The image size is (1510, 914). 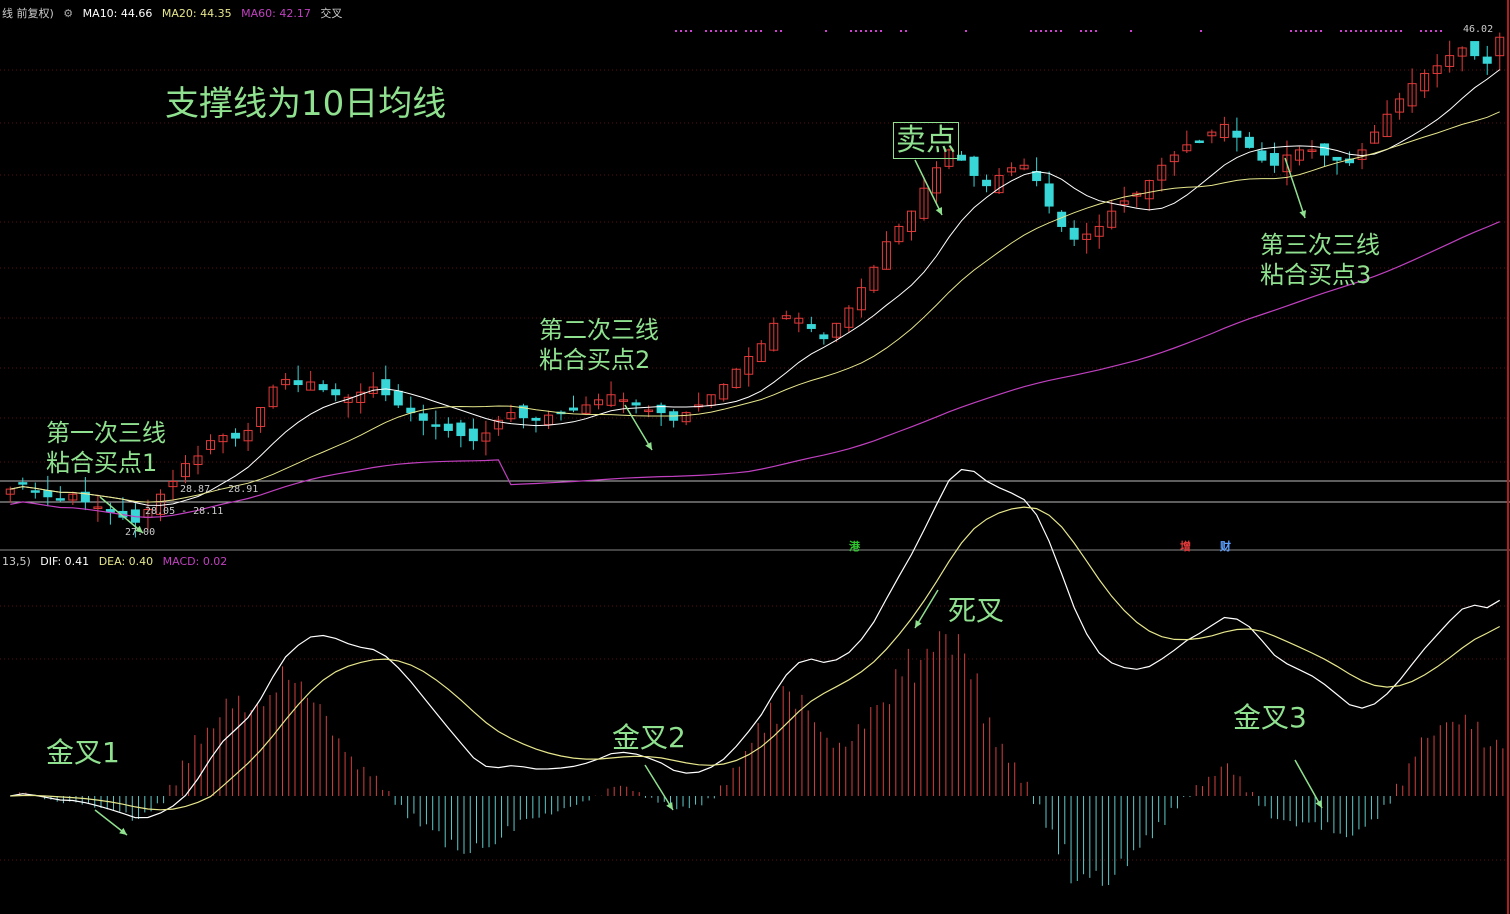 I want to click on ma20-label: MA20: 44.35, so click(x=196, y=13).